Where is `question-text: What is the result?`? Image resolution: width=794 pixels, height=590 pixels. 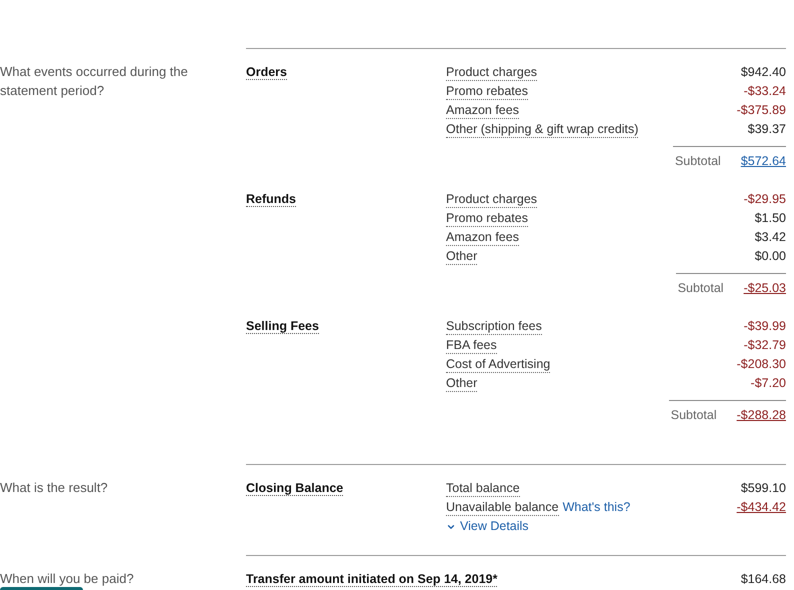
question-text: What is the result? is located at coordinates (54, 488).